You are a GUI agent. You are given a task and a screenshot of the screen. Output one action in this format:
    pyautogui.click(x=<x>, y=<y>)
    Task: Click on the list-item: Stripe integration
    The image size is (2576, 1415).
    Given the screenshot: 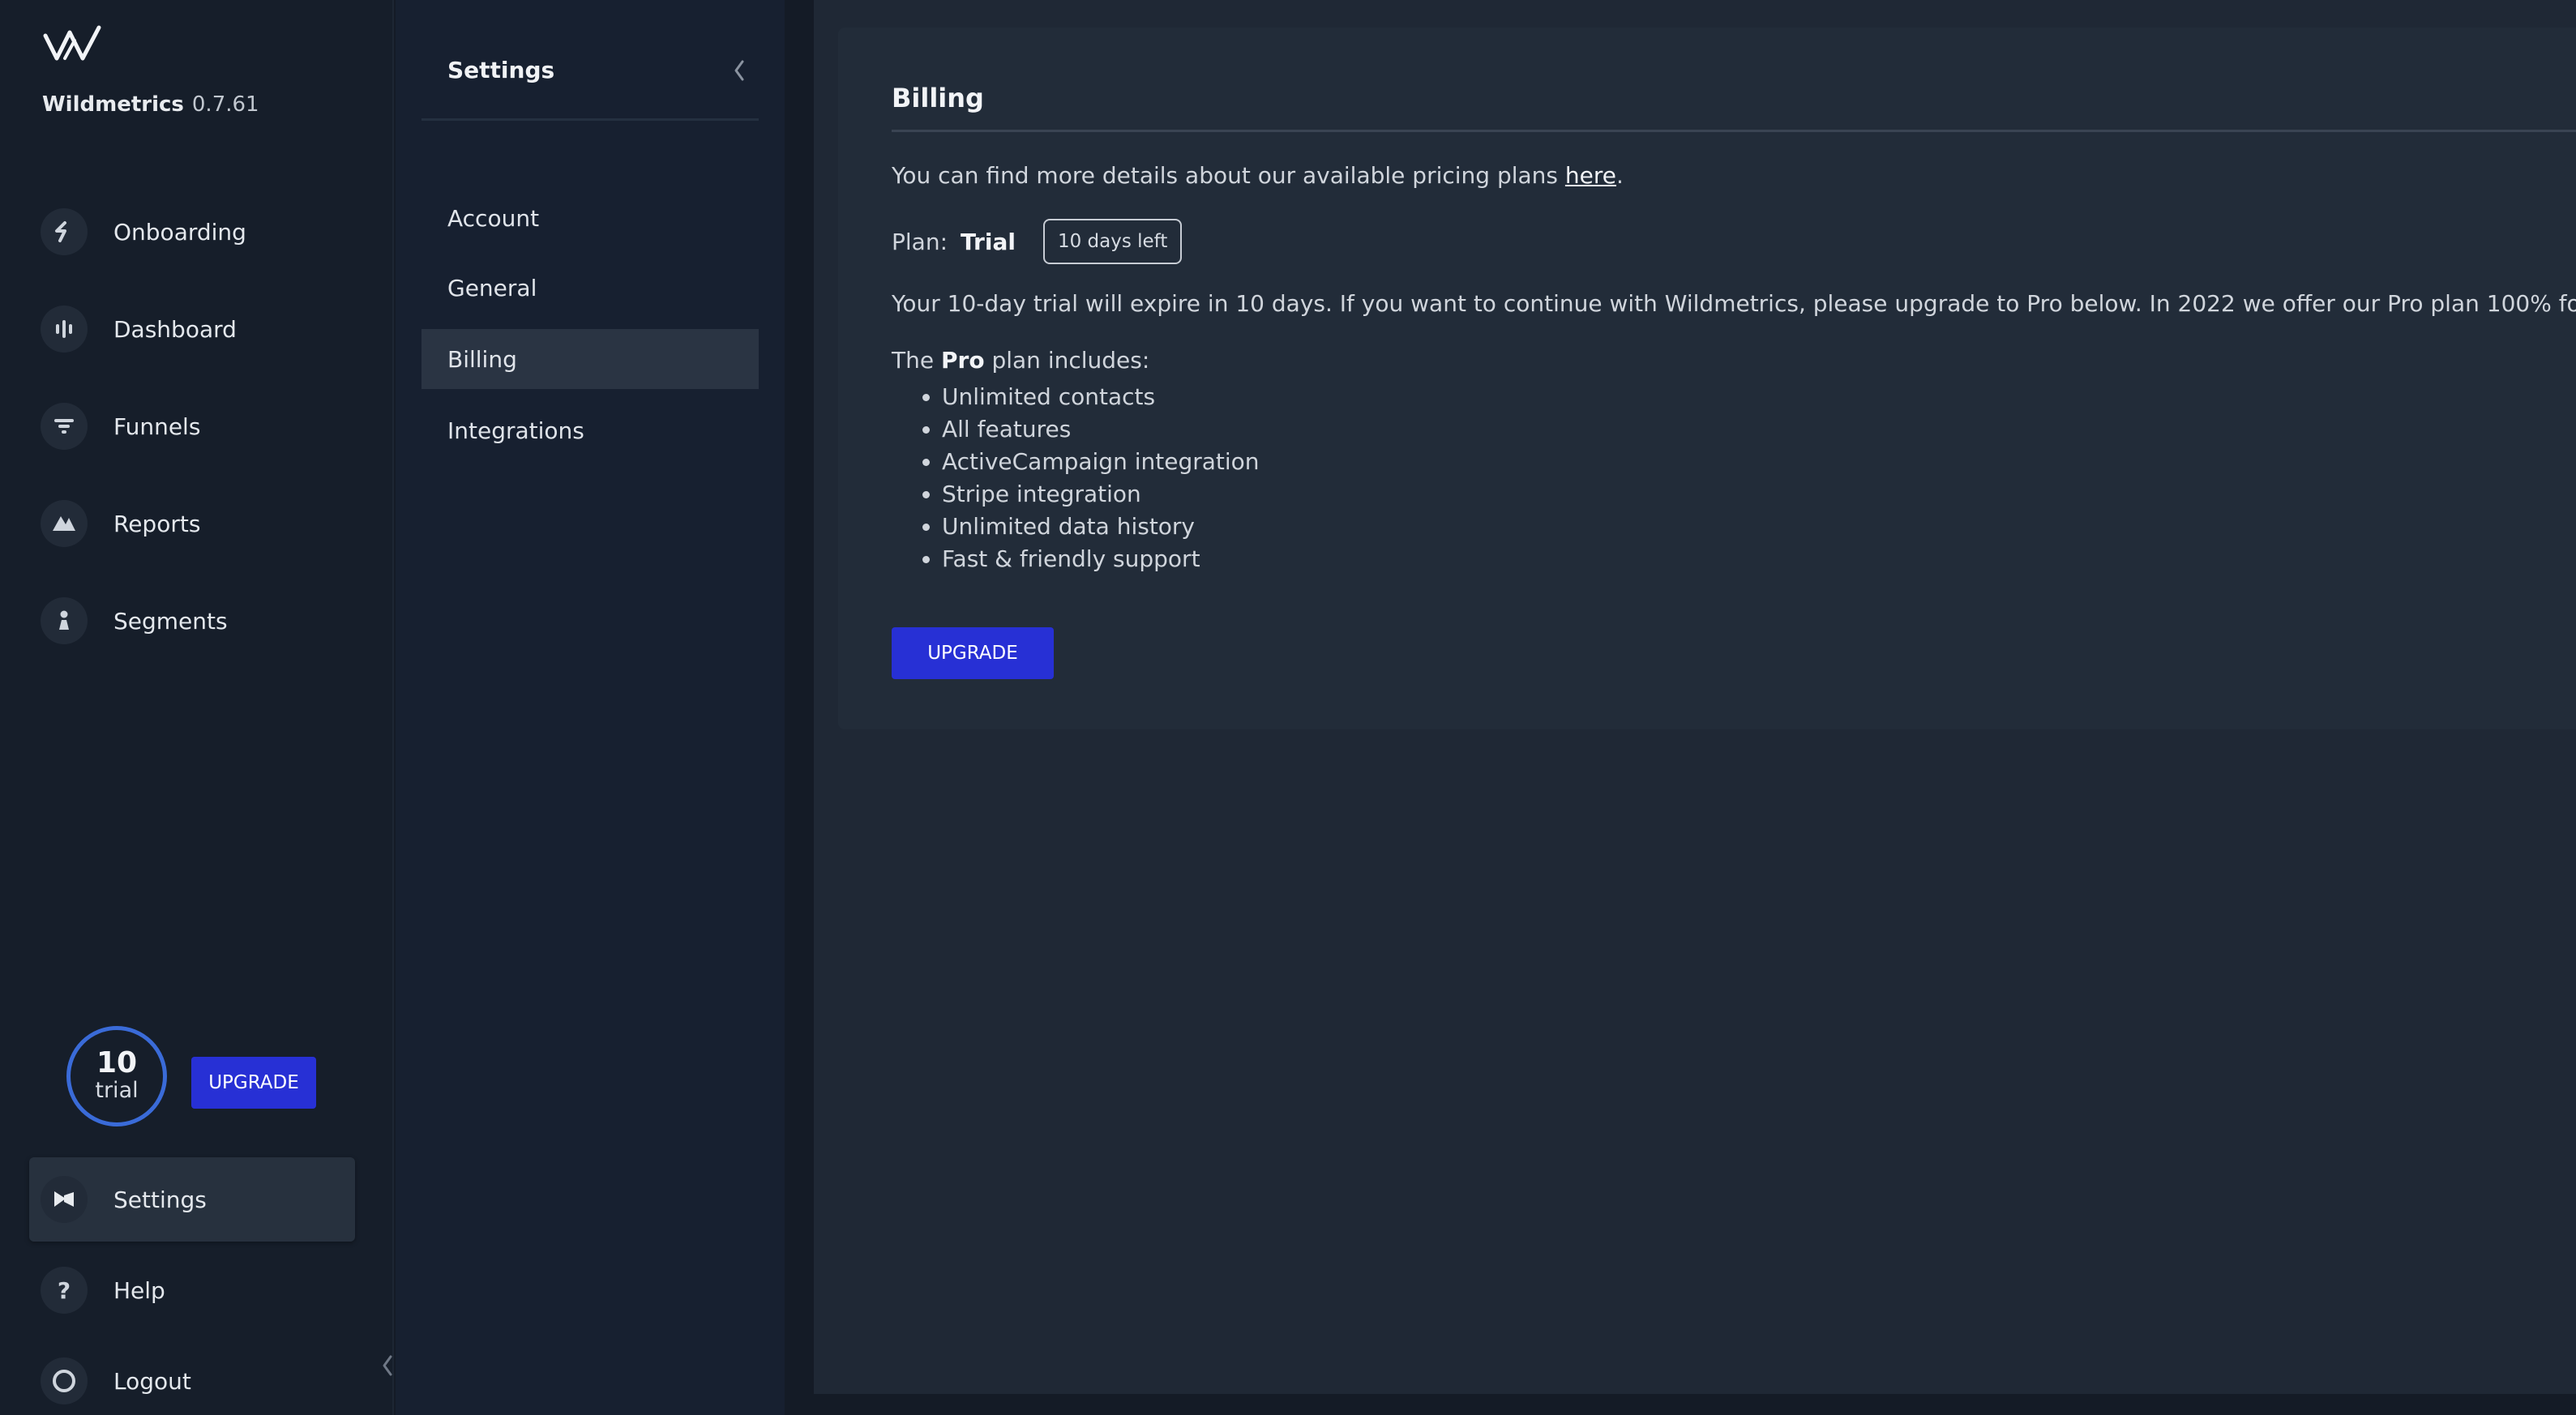 What is the action you would take?
    pyautogui.click(x=1101, y=495)
    